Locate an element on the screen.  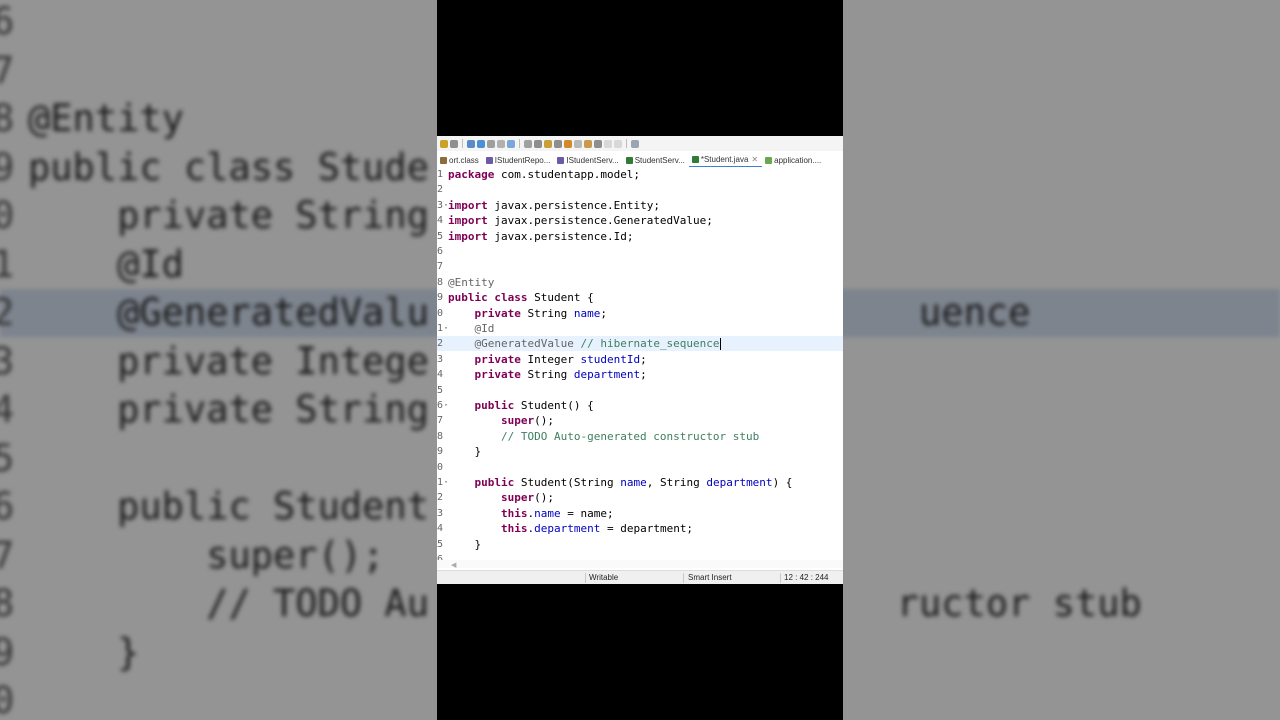
current-code-line: 2 @GeneratedValue // hibernate_sequence is located at coordinates (640, 344).